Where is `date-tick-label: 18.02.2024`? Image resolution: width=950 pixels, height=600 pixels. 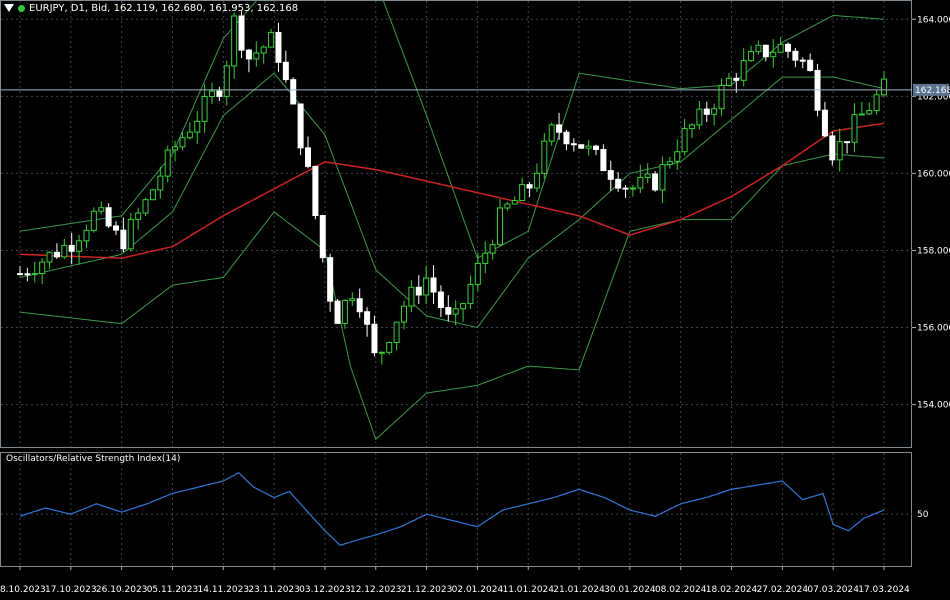 date-tick-label: 18.02.2024 is located at coordinates (732, 590).